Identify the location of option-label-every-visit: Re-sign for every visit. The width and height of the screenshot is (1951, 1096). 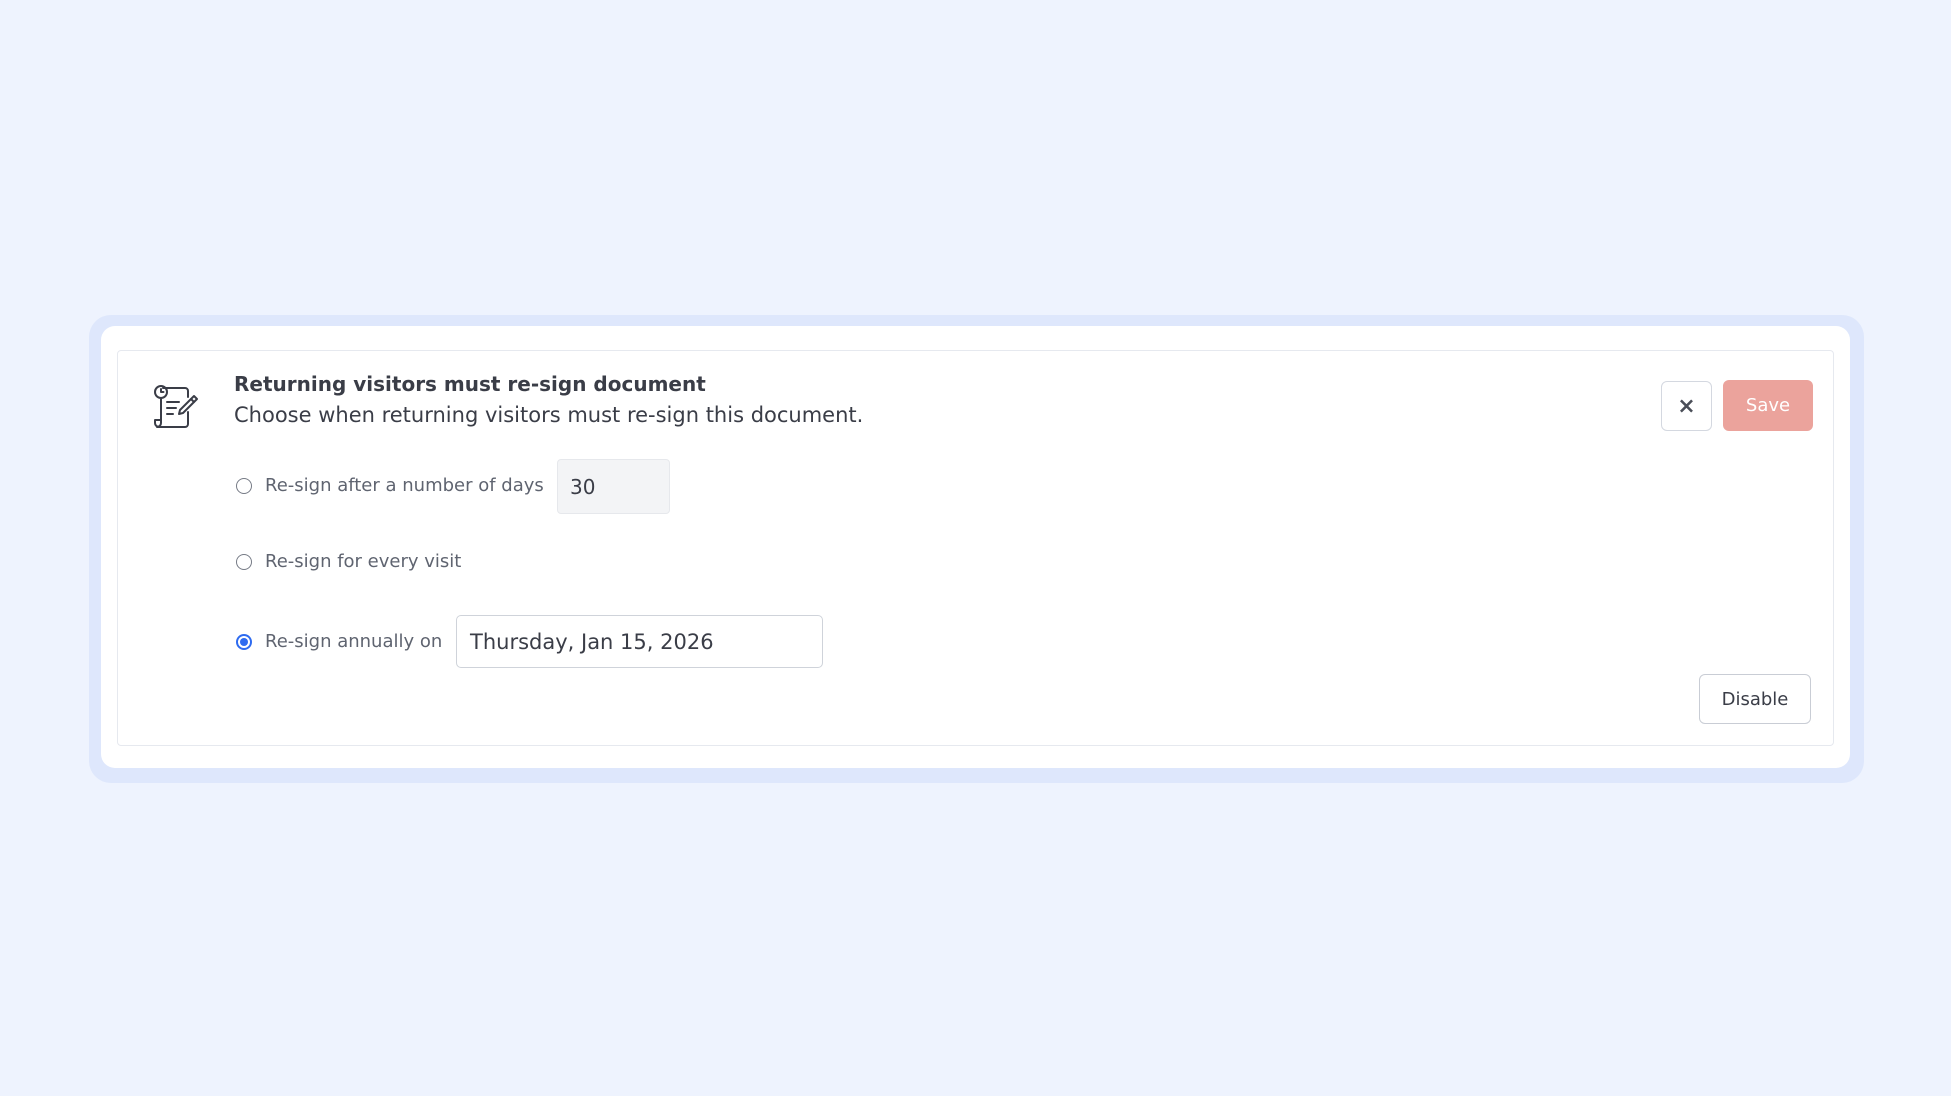
(363, 561).